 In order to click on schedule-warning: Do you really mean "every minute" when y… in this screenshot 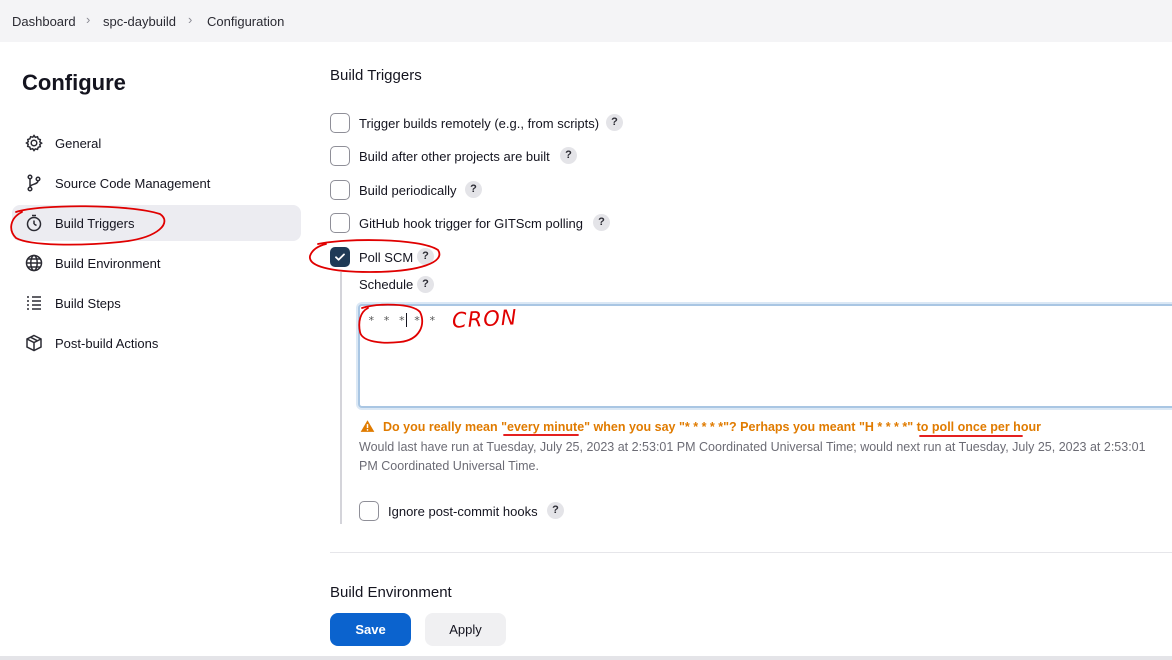, I will do `click(700, 426)`.